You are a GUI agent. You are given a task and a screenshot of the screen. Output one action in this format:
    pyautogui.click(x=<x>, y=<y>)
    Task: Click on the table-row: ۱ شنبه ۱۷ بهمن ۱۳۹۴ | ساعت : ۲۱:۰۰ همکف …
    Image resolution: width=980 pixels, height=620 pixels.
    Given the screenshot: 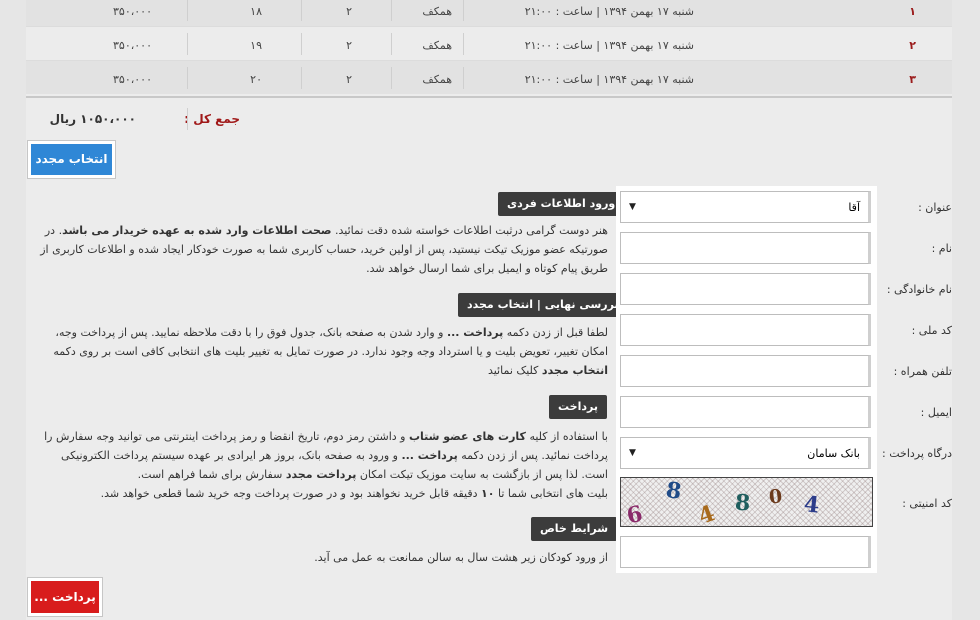 What is the action you would take?
    pyautogui.click(x=489, y=13)
    